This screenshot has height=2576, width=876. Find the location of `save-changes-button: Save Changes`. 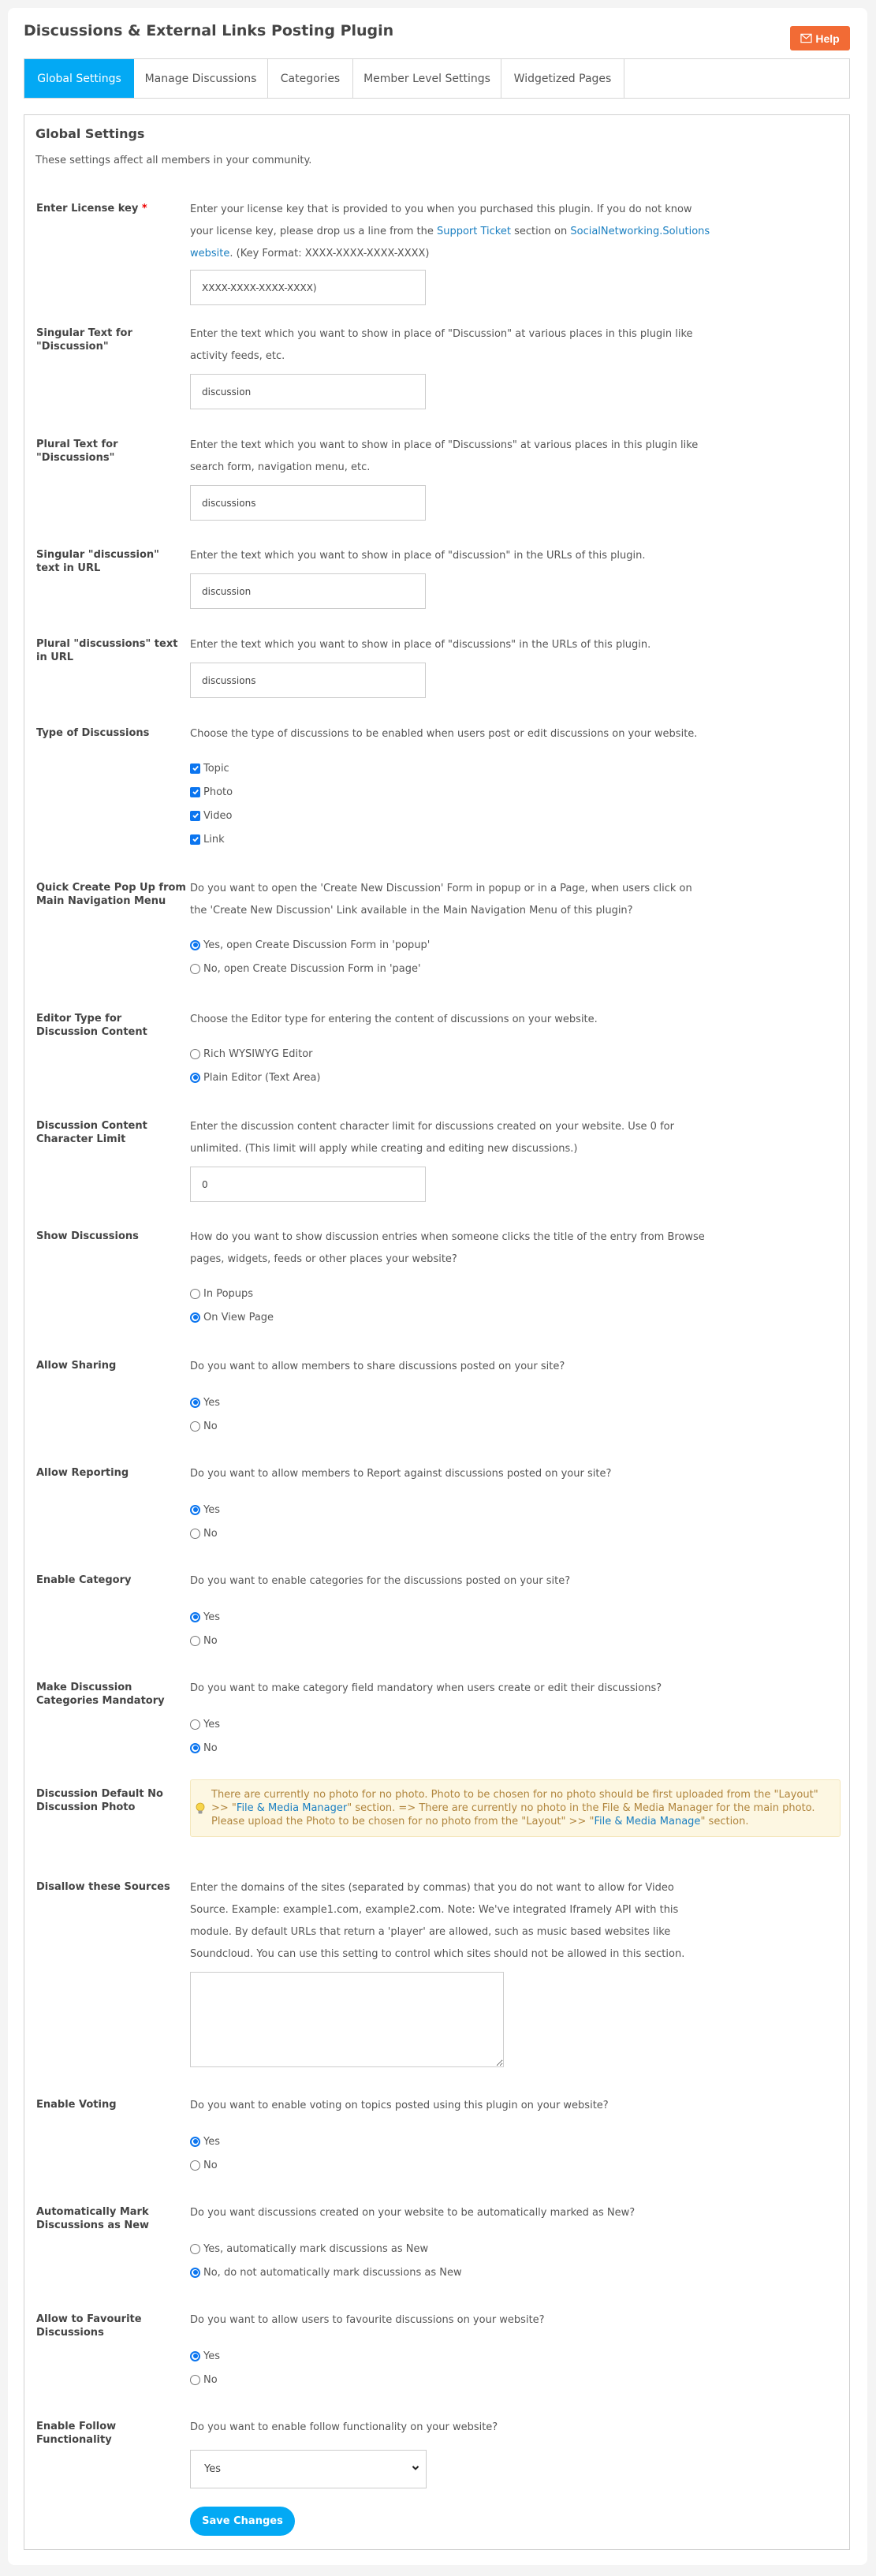

save-changes-button: Save Changes is located at coordinates (242, 2521).